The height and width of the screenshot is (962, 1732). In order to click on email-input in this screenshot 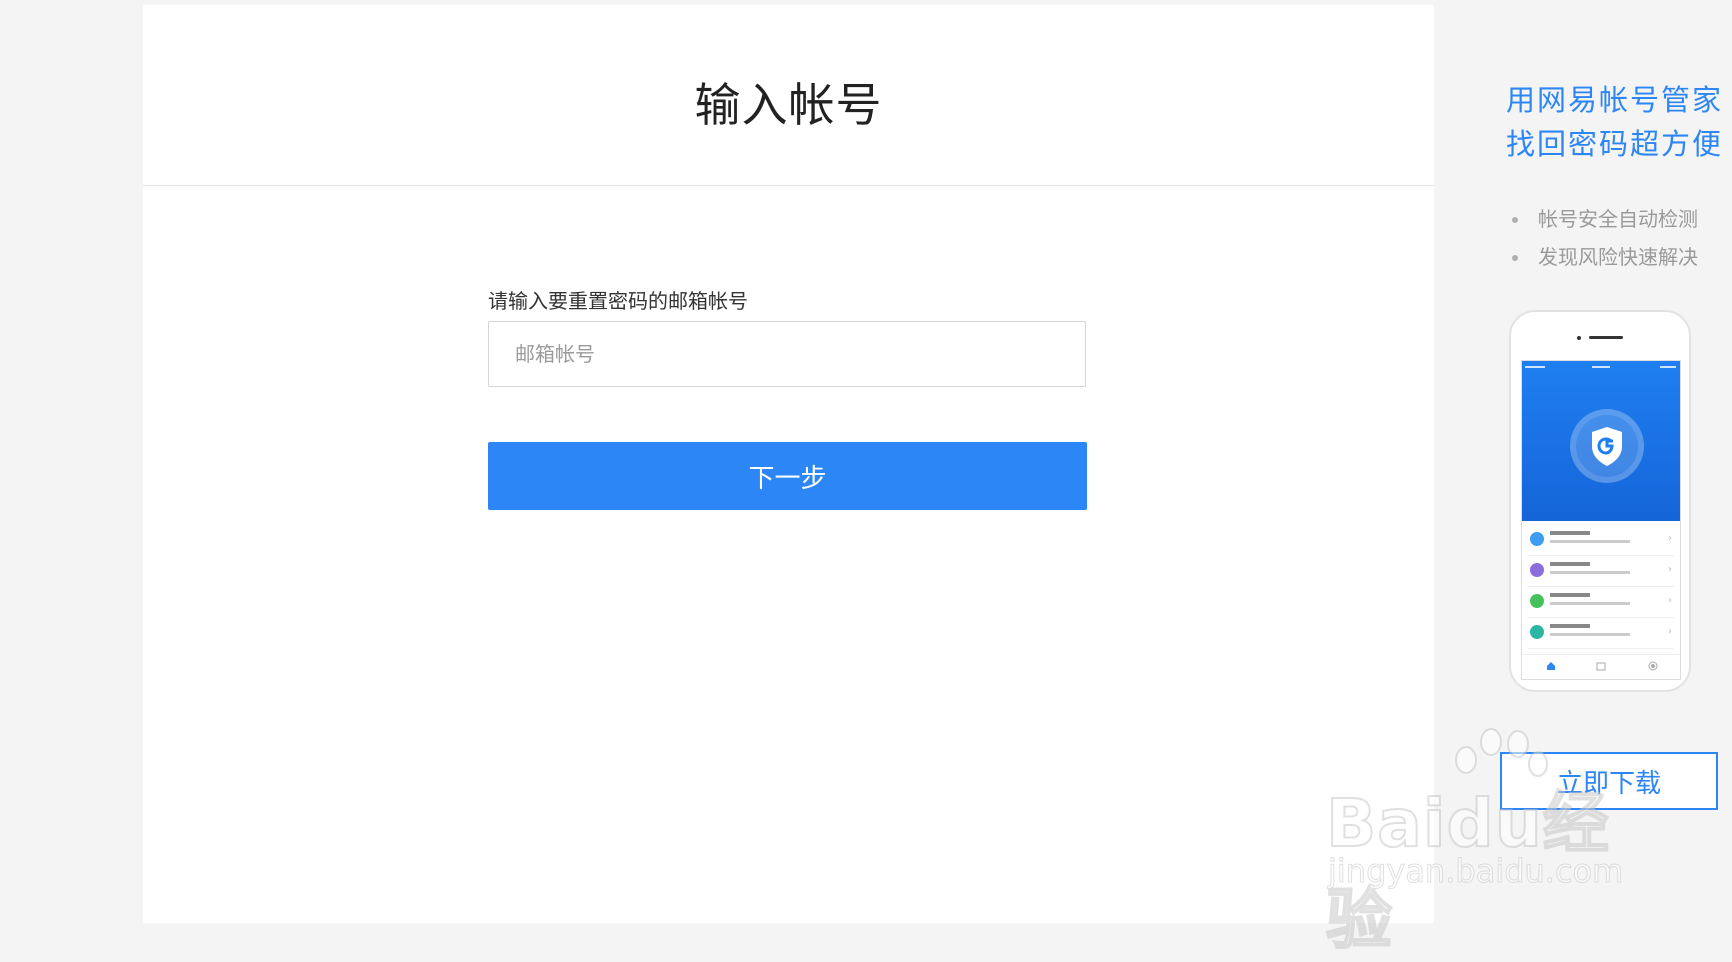, I will do `click(787, 354)`.